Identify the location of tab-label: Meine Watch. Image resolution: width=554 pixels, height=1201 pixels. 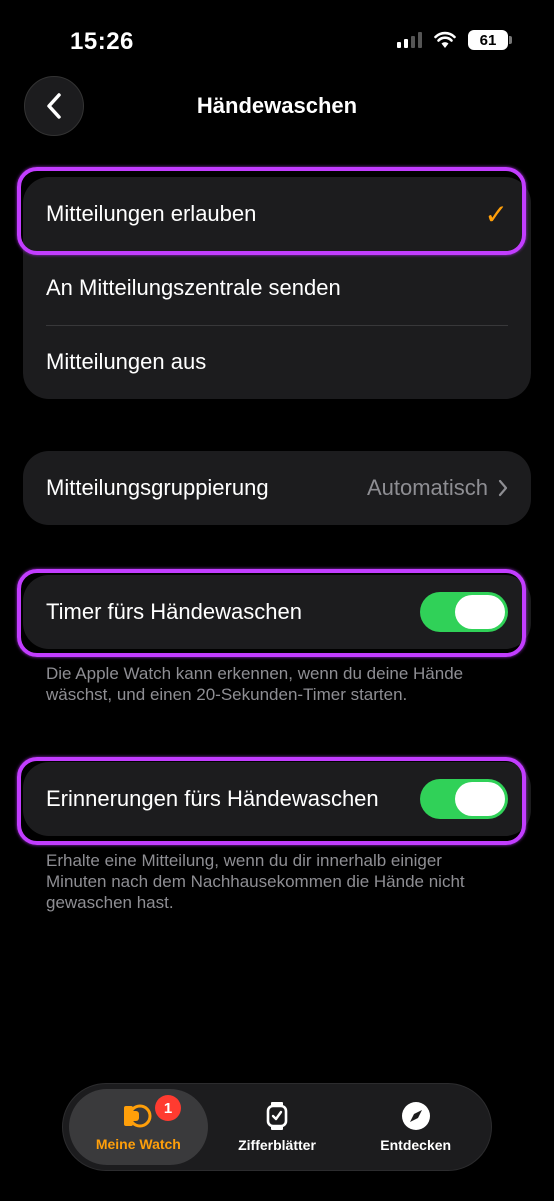
(138, 1144).